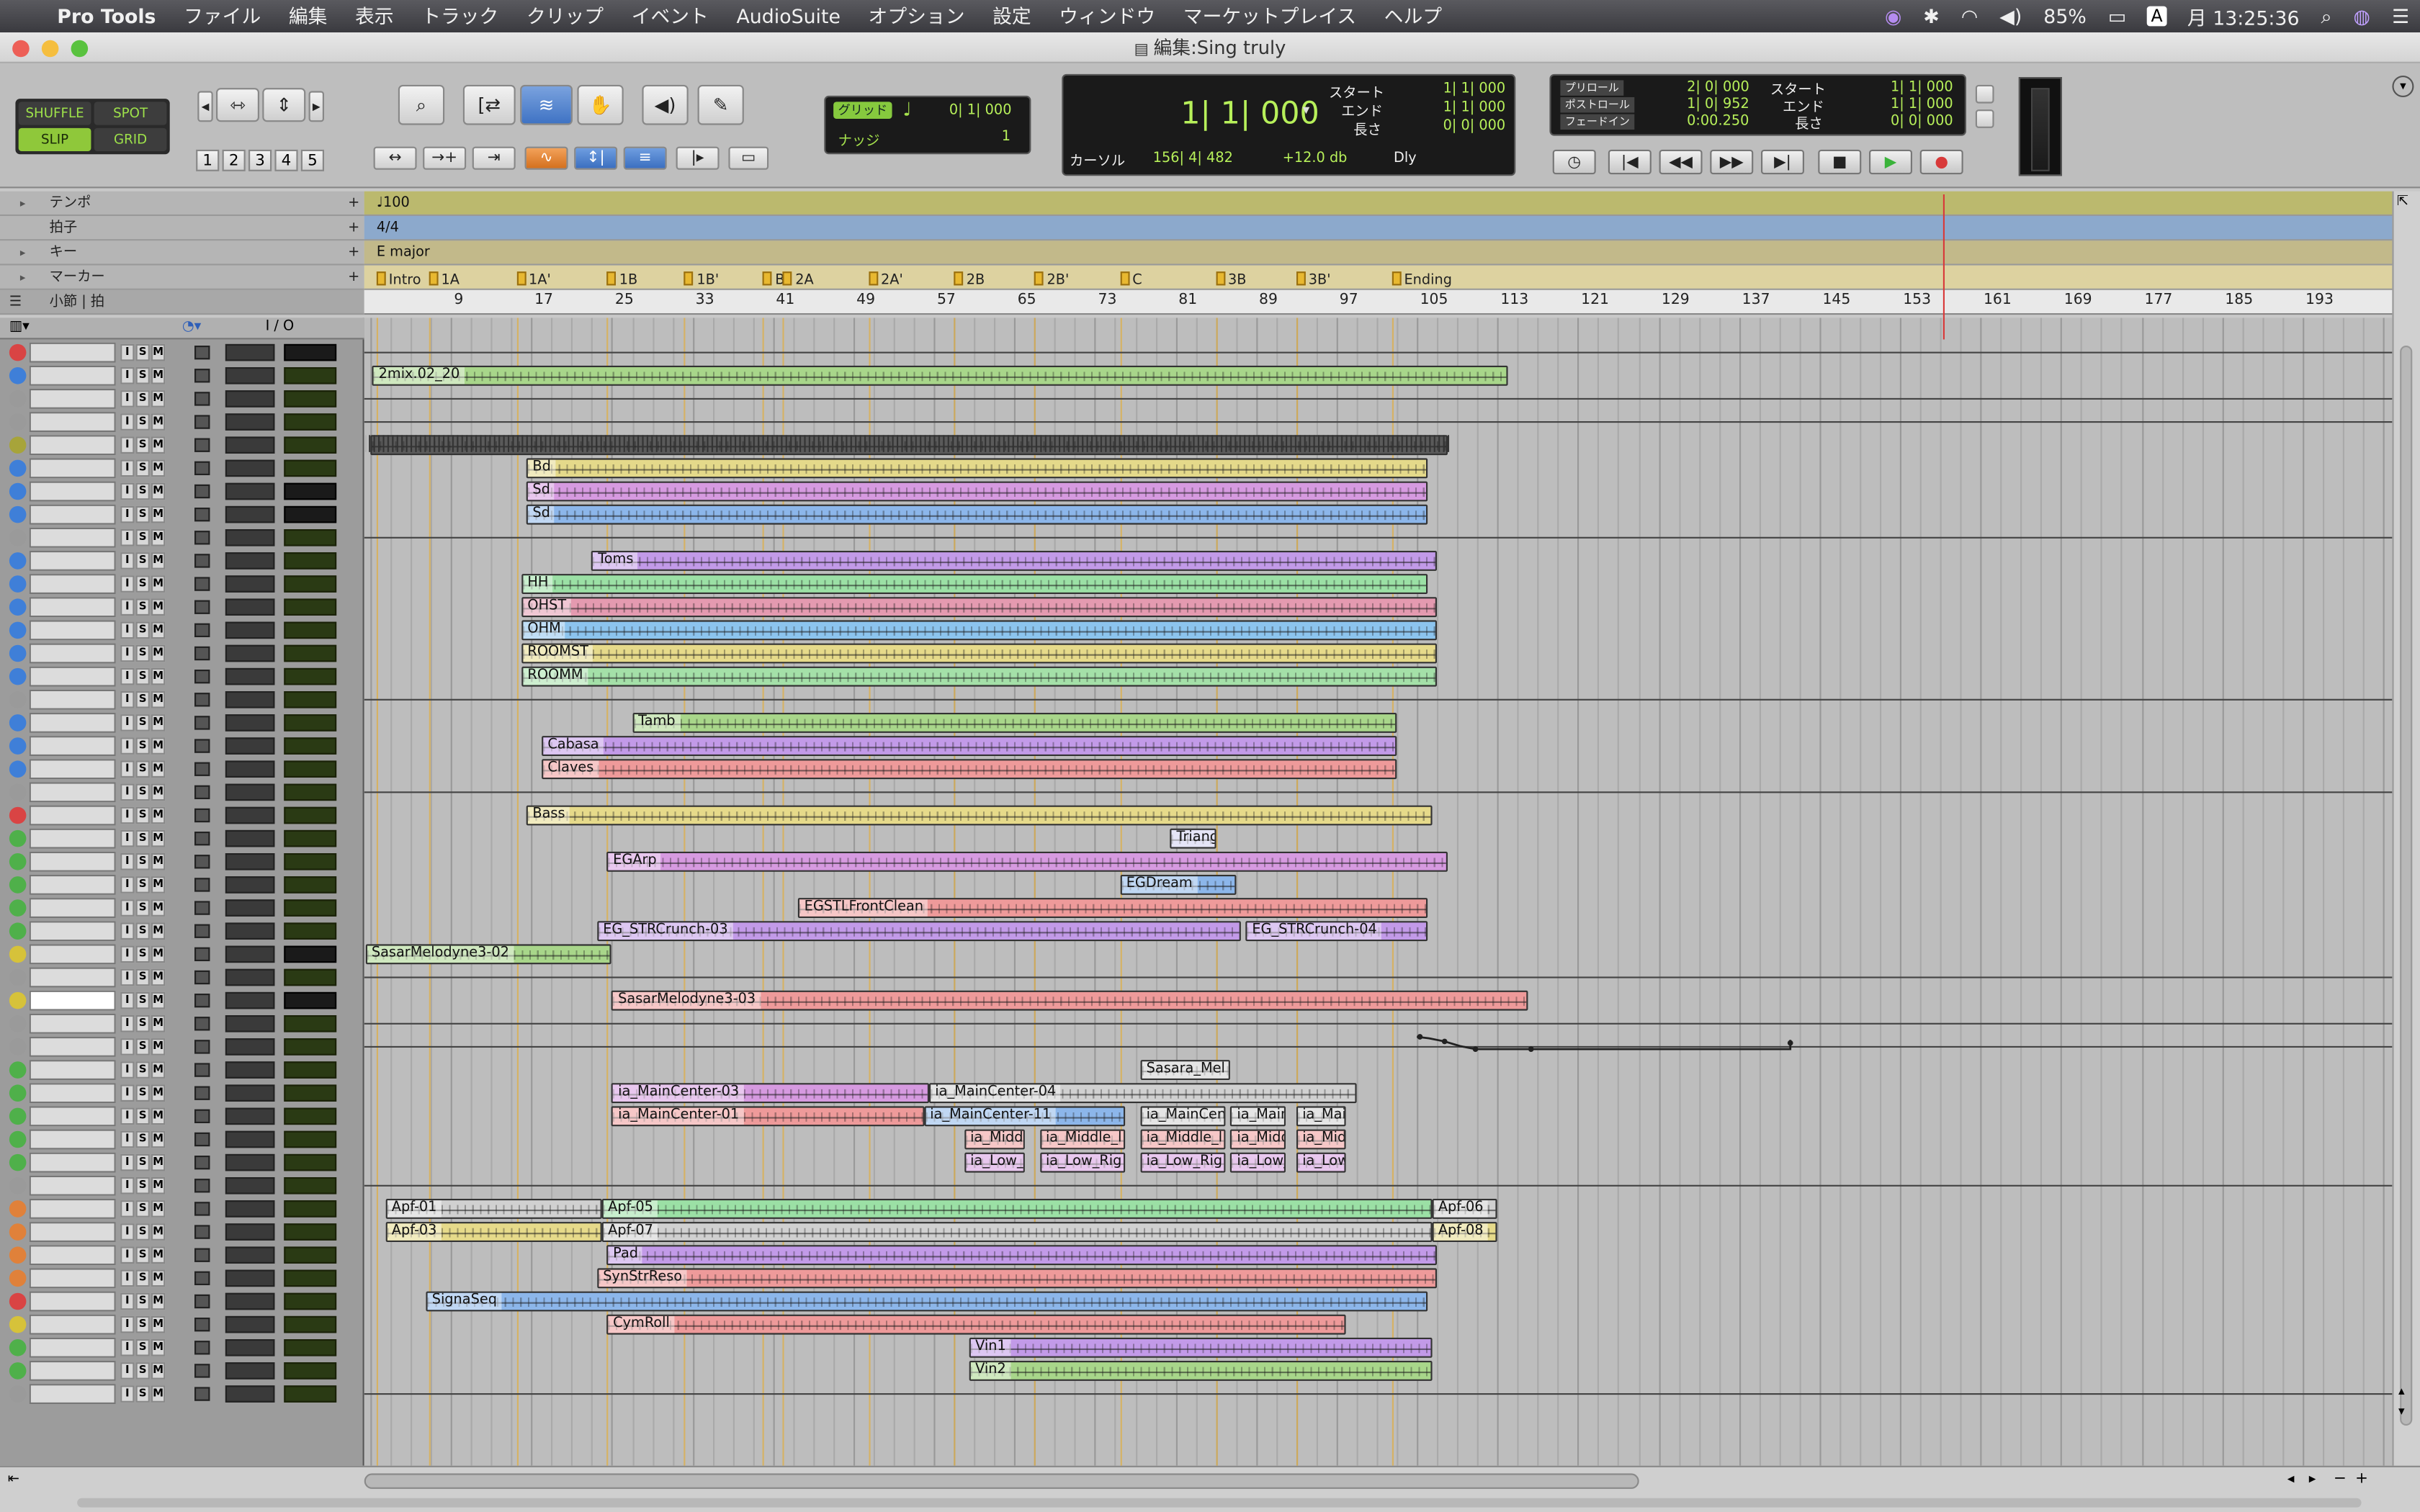  Describe the element at coordinates (1941, 162) in the screenshot. I see `record-icon: ●` at that location.